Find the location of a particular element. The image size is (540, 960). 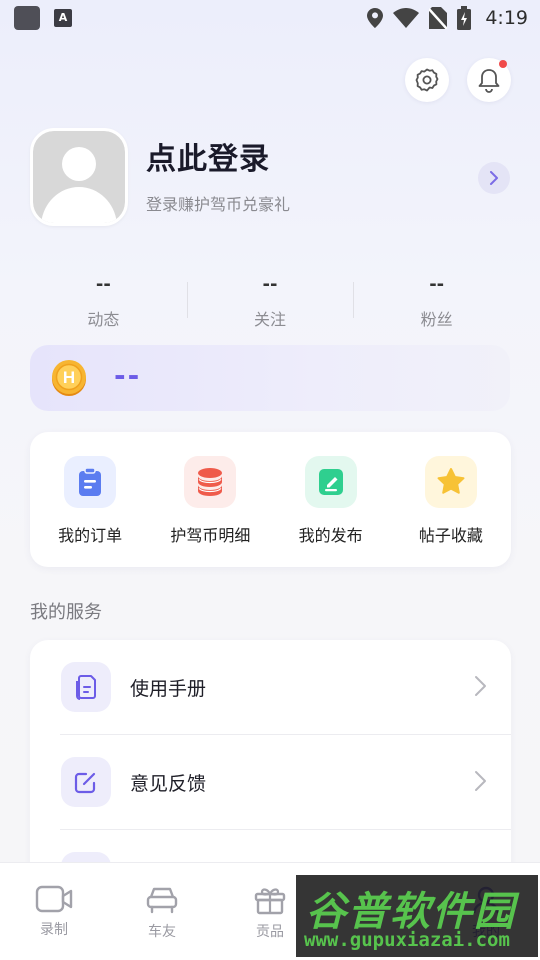

status-bar: A 4:19 is located at coordinates (270, 18).